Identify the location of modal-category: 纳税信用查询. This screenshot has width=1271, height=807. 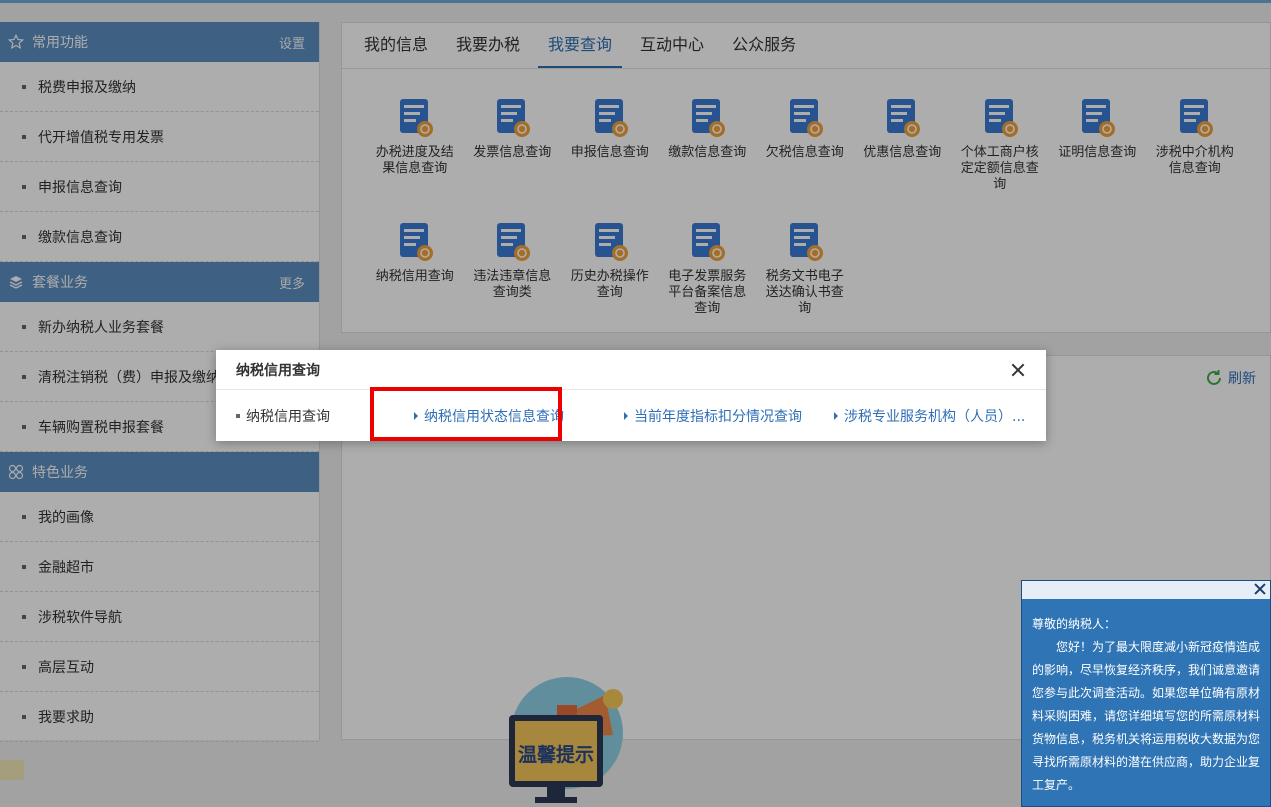
(306, 416).